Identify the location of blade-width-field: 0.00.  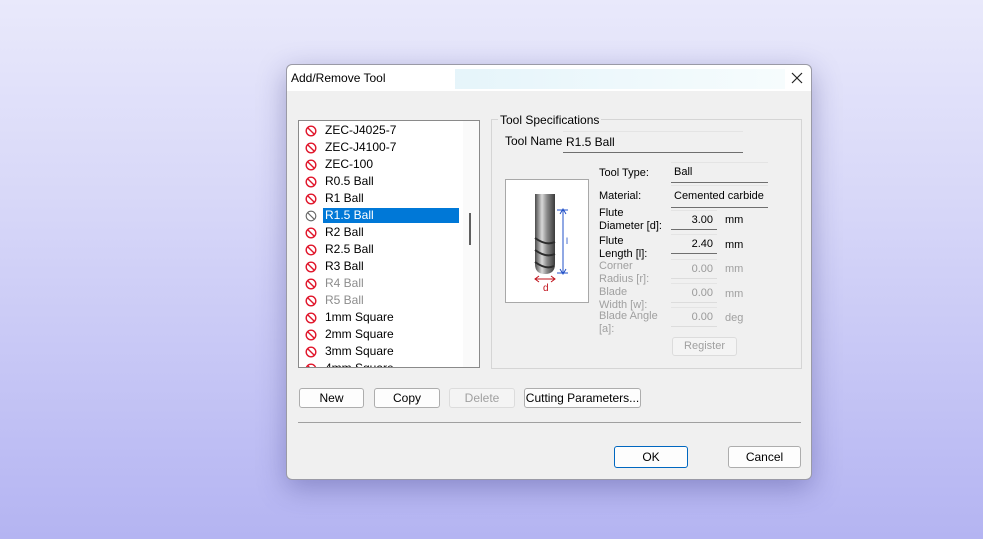
(694, 293).